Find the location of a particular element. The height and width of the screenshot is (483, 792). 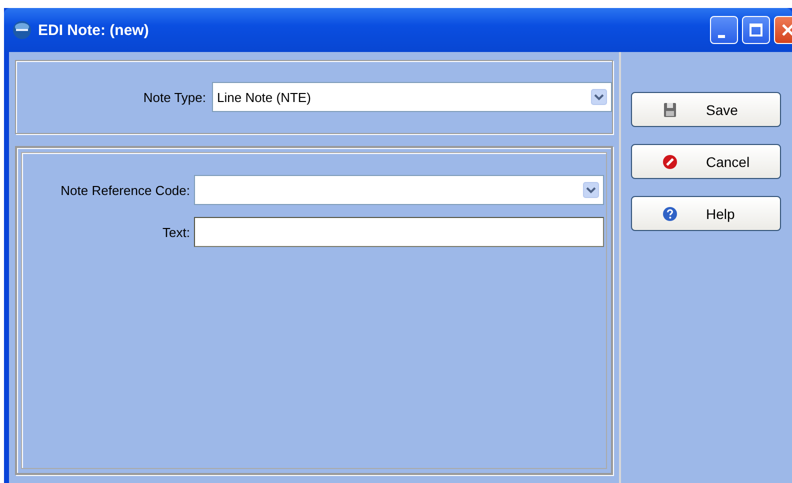

field-label: Text: is located at coordinates (176, 232).